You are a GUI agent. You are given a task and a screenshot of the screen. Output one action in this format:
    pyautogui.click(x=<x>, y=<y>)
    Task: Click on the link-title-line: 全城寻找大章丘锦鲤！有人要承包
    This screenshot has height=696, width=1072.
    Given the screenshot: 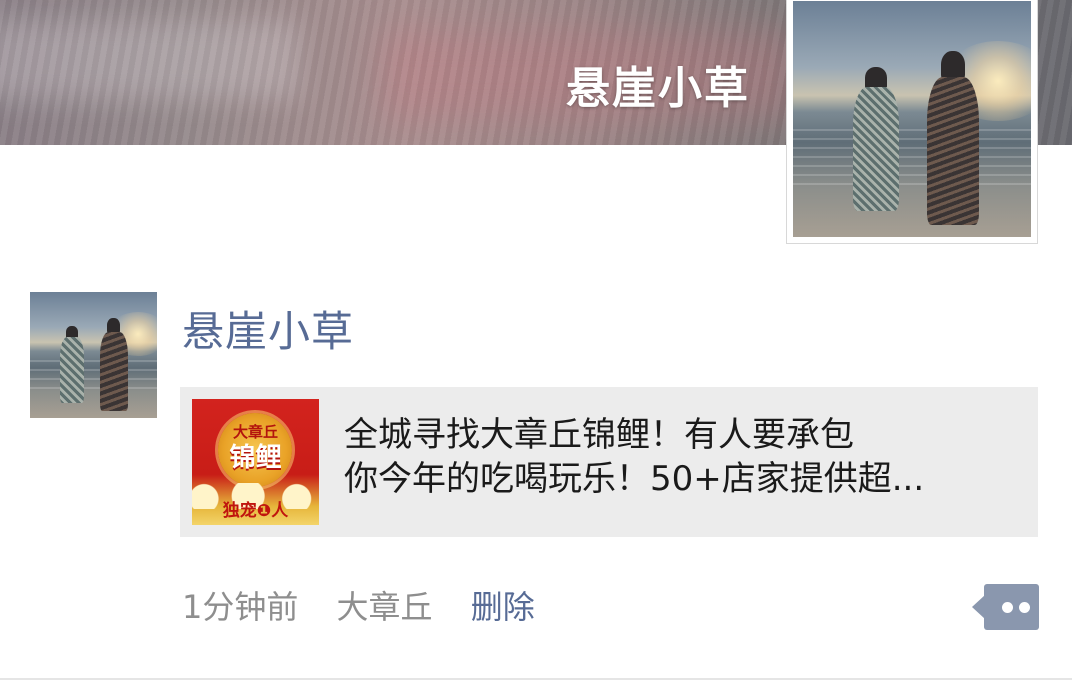 What is the action you would take?
    pyautogui.click(x=599, y=435)
    